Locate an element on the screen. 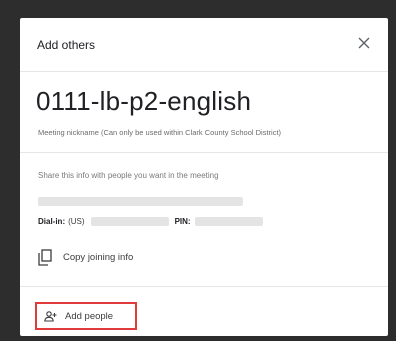 Image resolution: width=396 pixels, height=341 pixels. close-icon is located at coordinates (364, 43).